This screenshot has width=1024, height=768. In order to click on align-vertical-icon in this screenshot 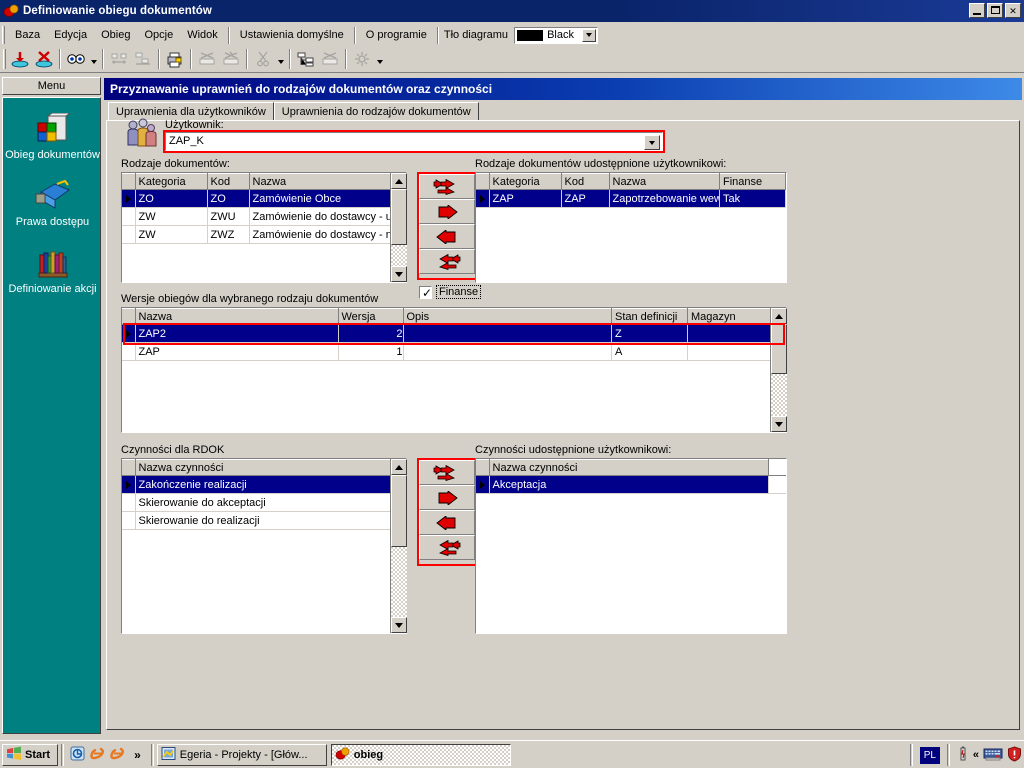, I will do `click(143, 59)`.